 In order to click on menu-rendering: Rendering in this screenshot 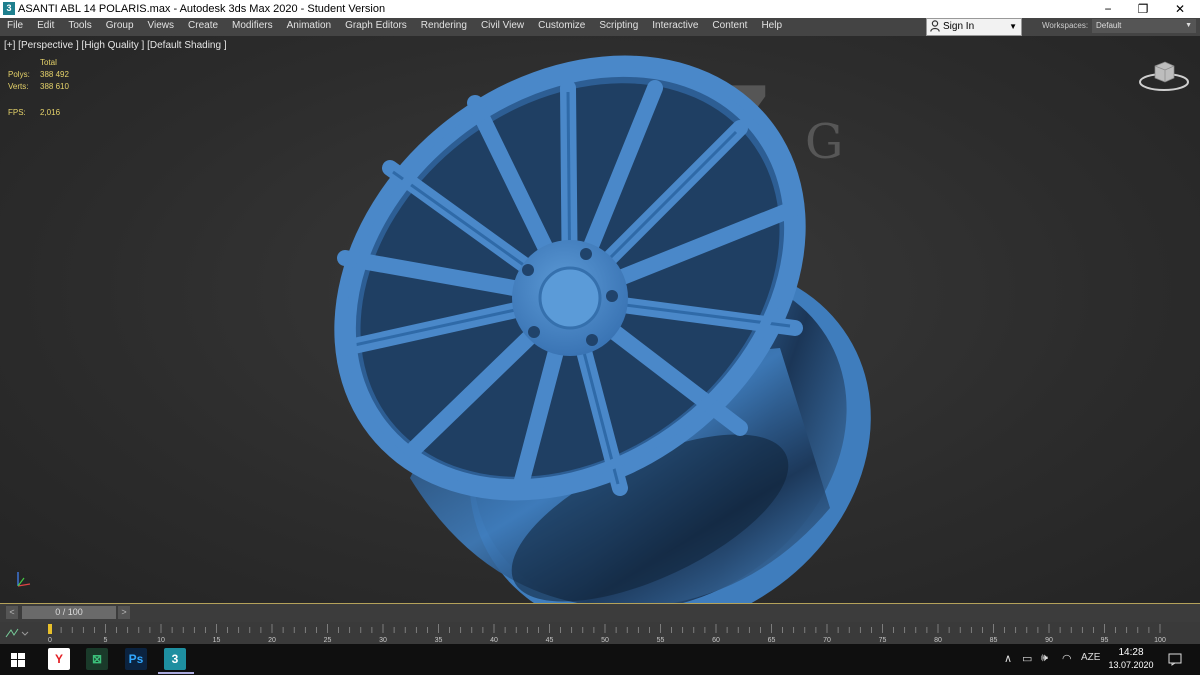, I will do `click(444, 27)`.